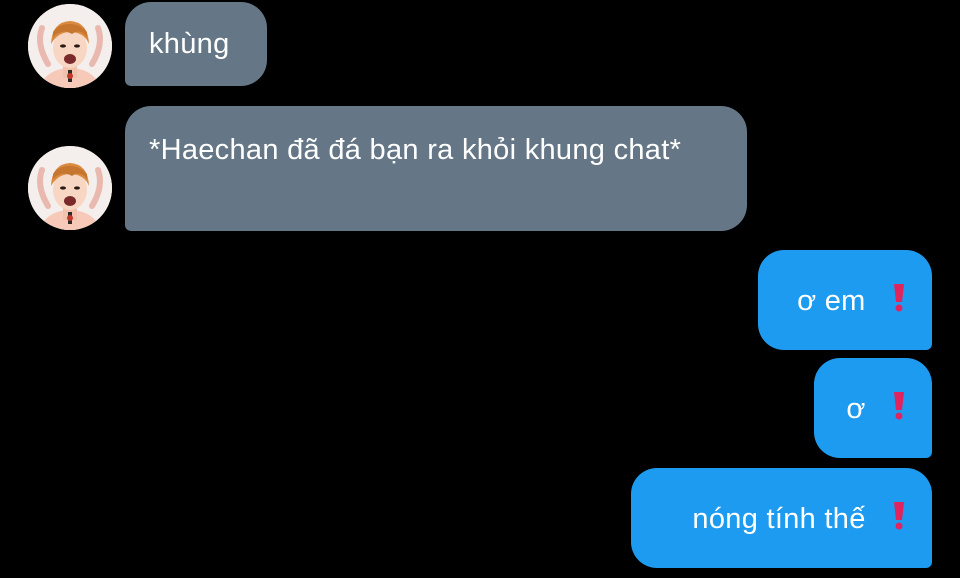 The width and height of the screenshot is (960, 578). I want to click on message-bubble-outgoing: nóng tính thế, so click(781, 518).